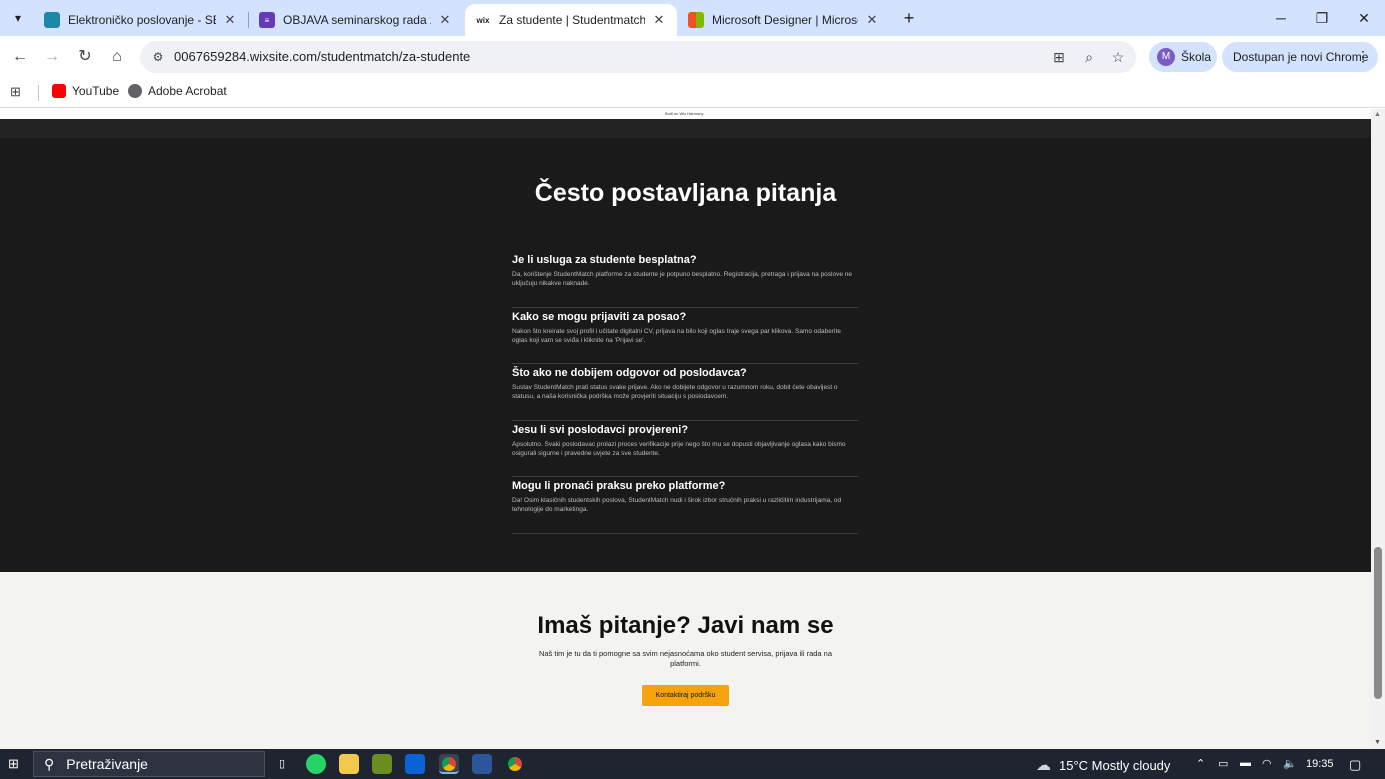 Image resolution: width=1385 pixels, height=779 pixels. Describe the element at coordinates (1043, 765) in the screenshot. I see `cloud-icon: ☁` at that location.